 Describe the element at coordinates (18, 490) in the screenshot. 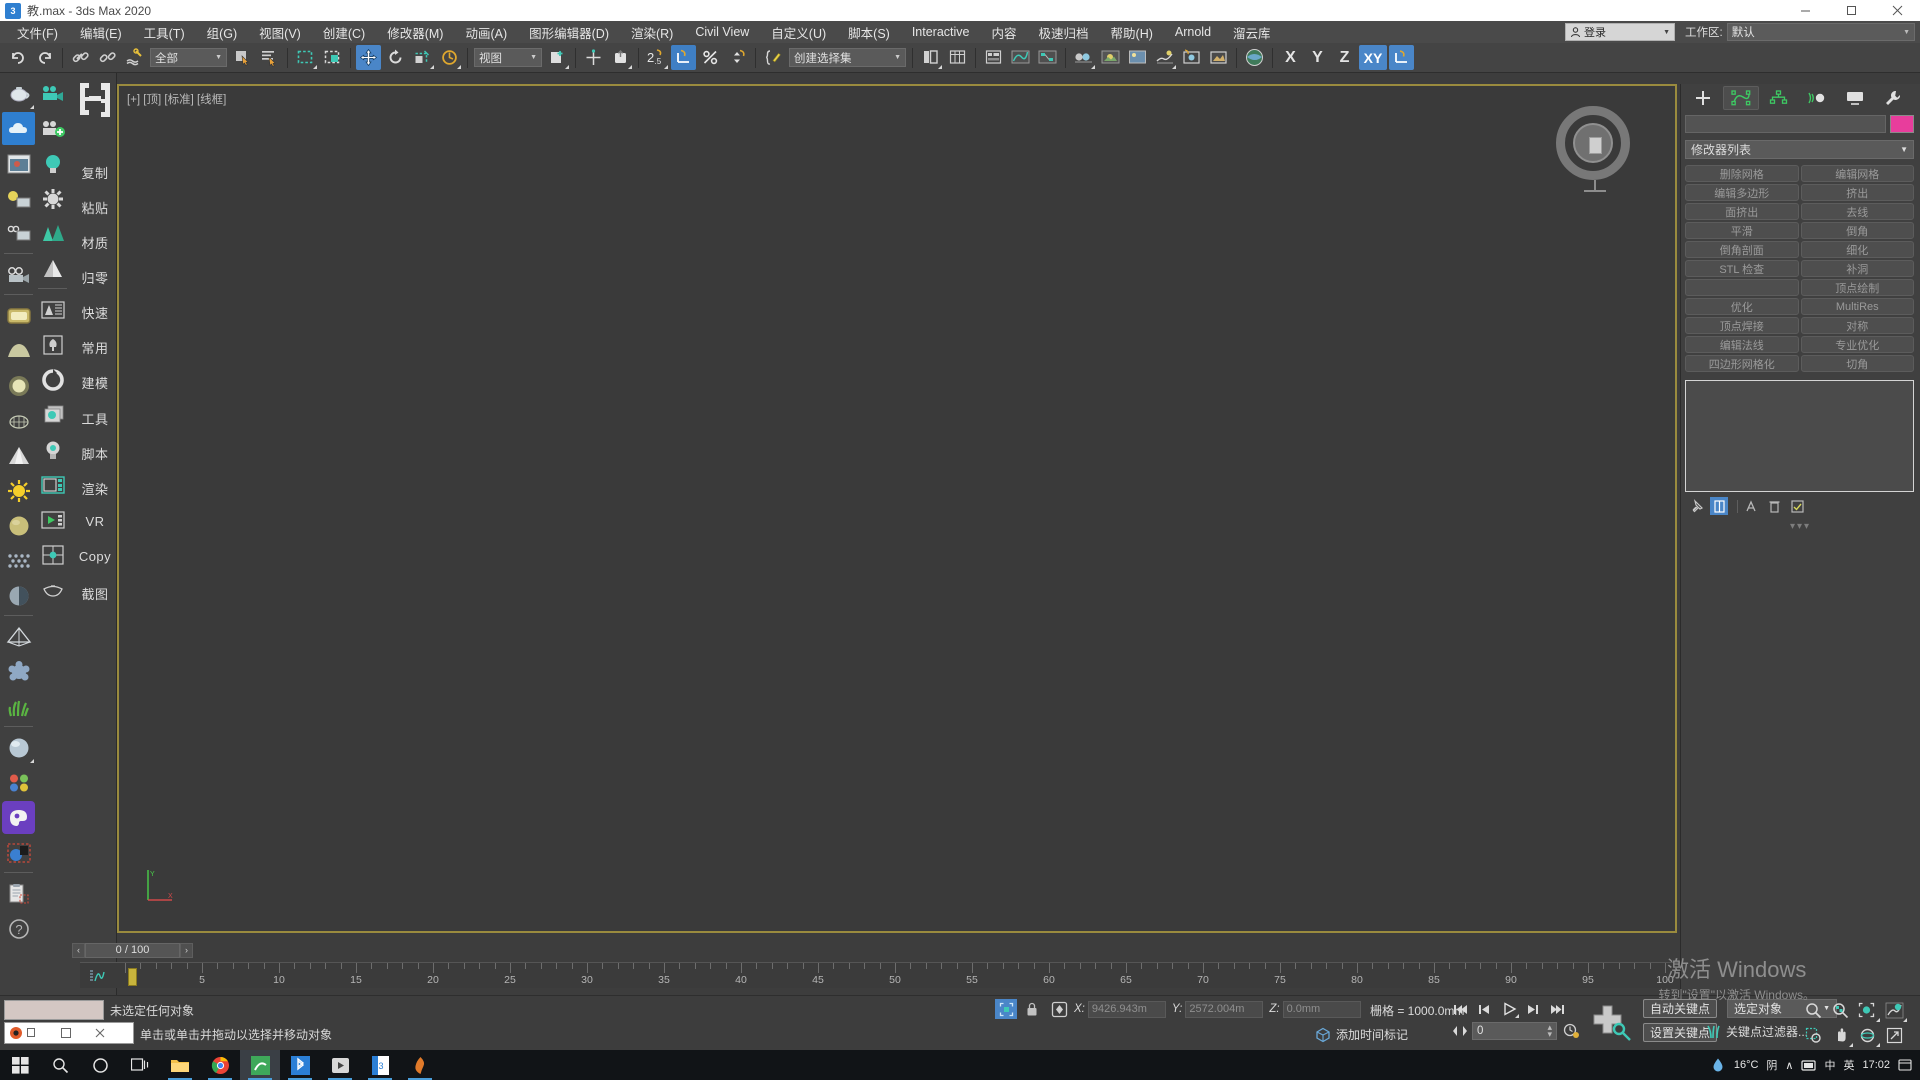

I see `sun-icon` at that location.